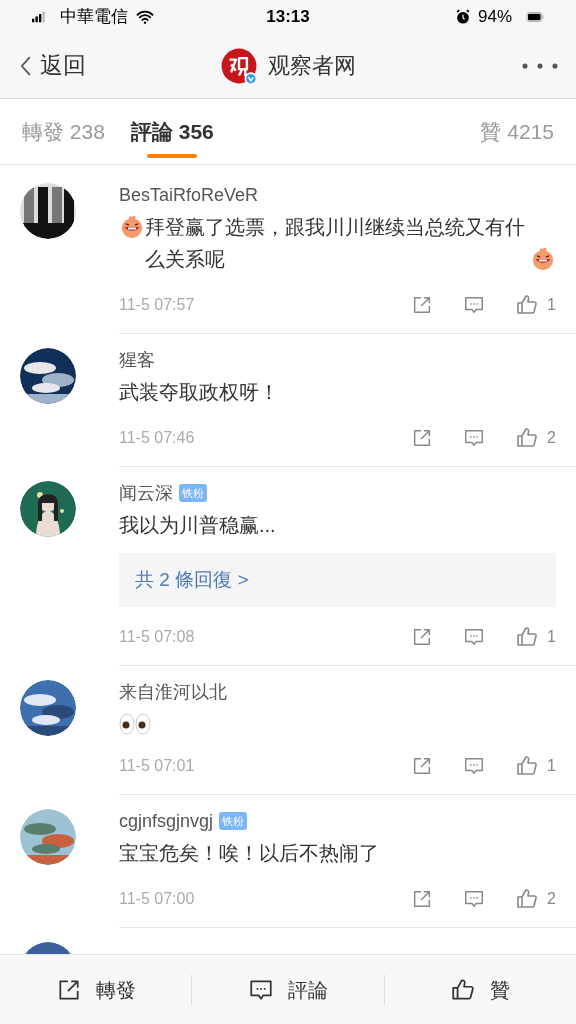 Image resolution: width=576 pixels, height=1024 pixels. I want to click on replies-link: 共 2 條回復 >, so click(337, 580).